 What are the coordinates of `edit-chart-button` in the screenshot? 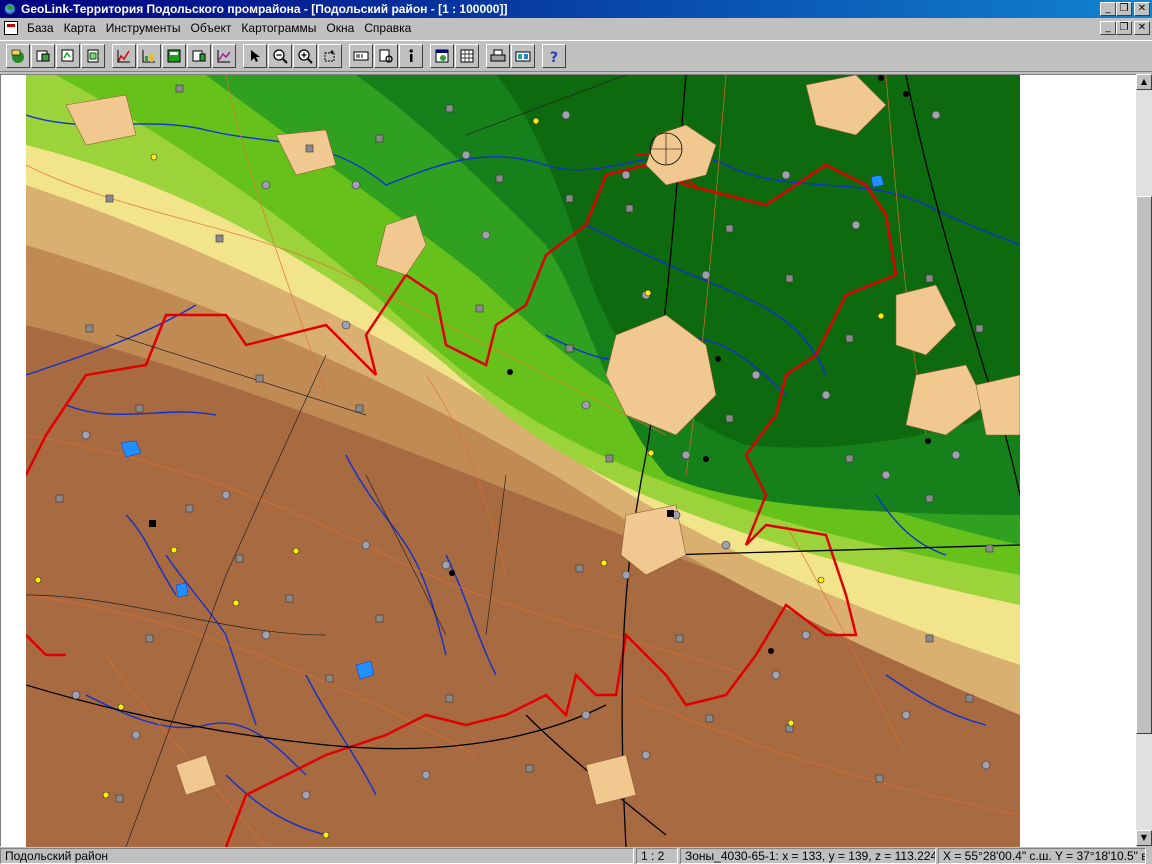 It's located at (149, 56).